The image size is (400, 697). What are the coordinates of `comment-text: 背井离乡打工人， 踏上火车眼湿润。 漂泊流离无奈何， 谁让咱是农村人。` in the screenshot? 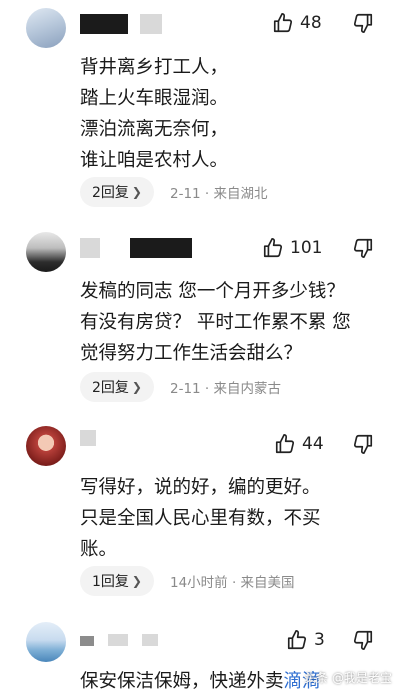 It's located at (154, 114).